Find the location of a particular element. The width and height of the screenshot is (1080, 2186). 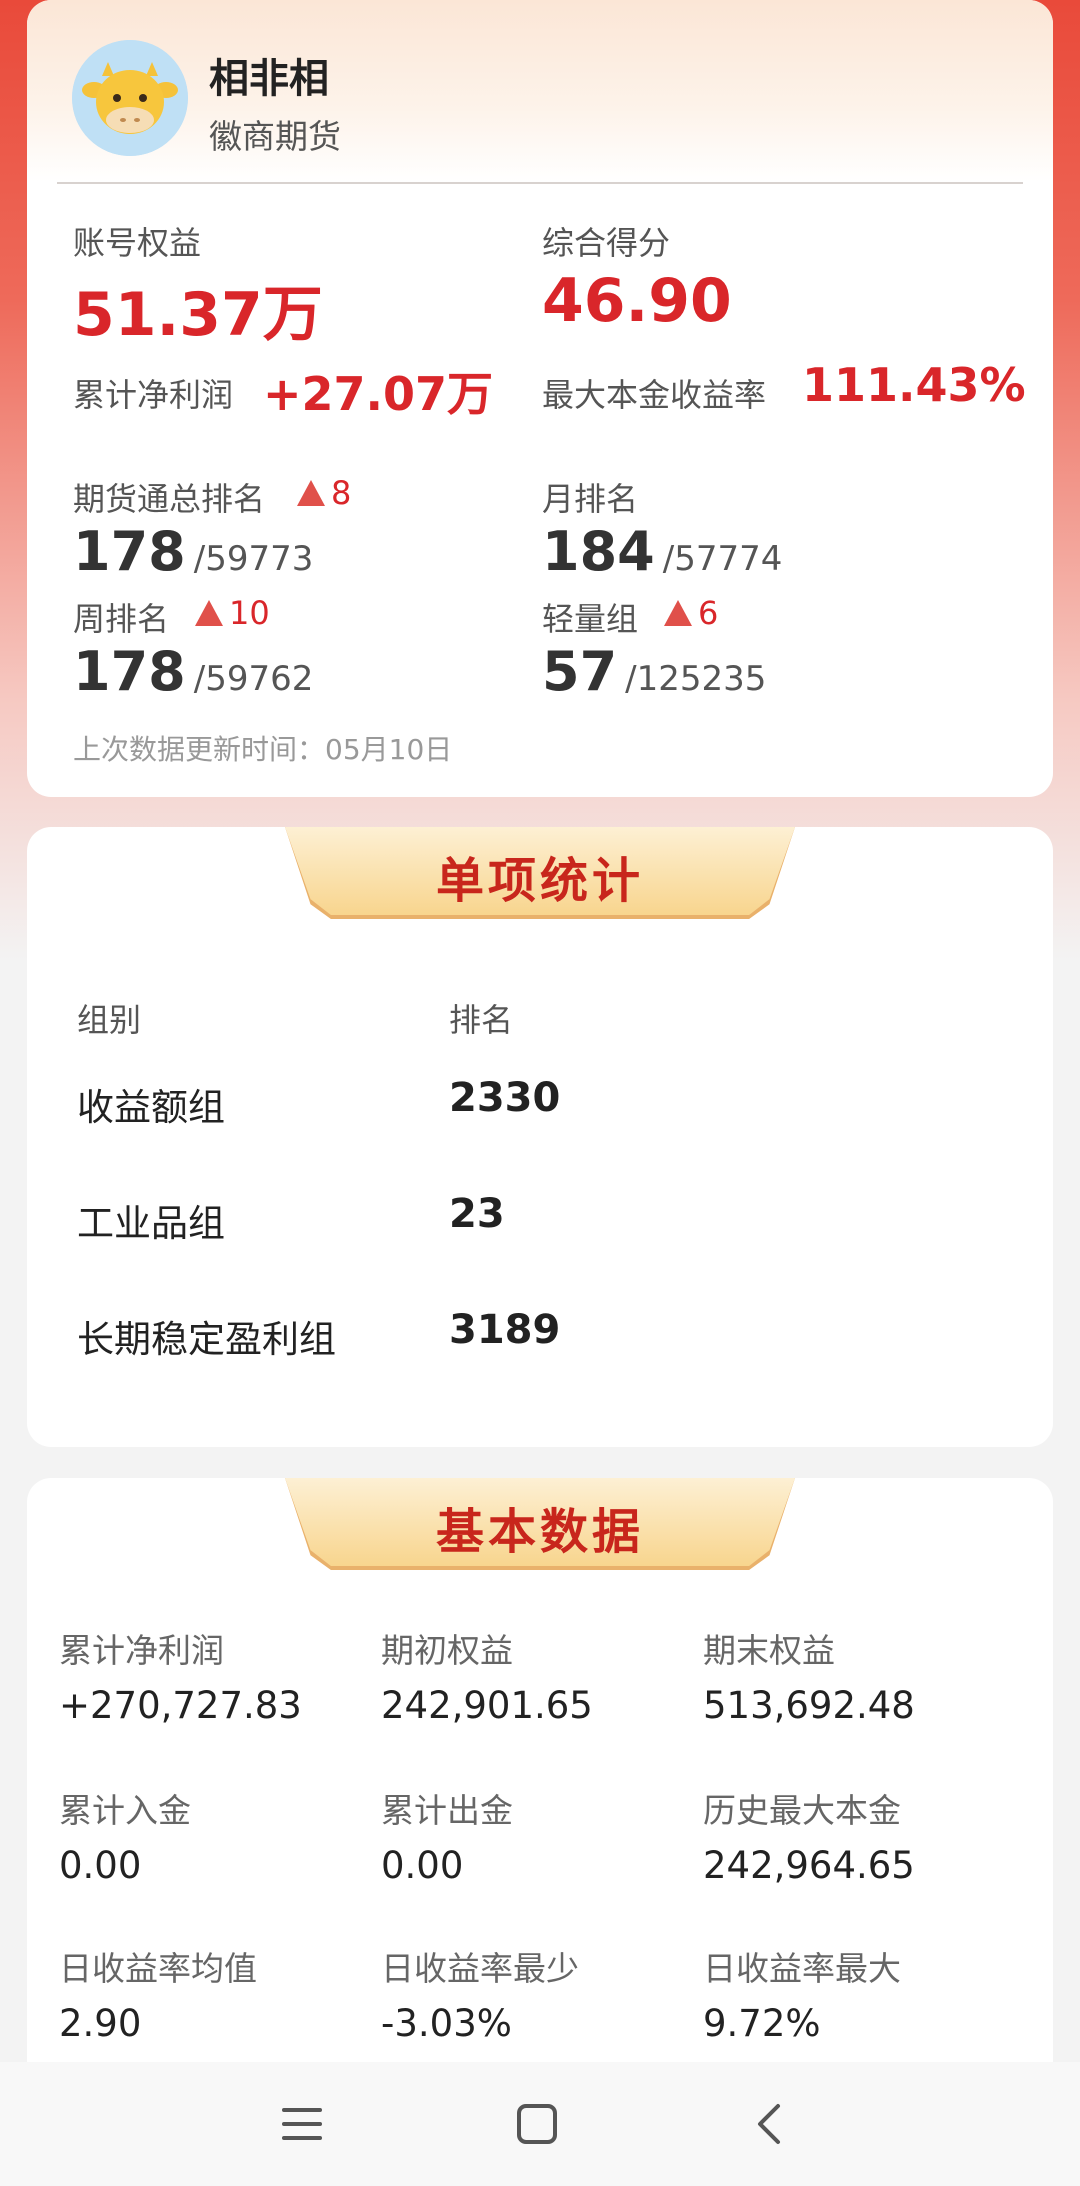

basic-item-label: 累计出金 is located at coordinates (447, 1810).